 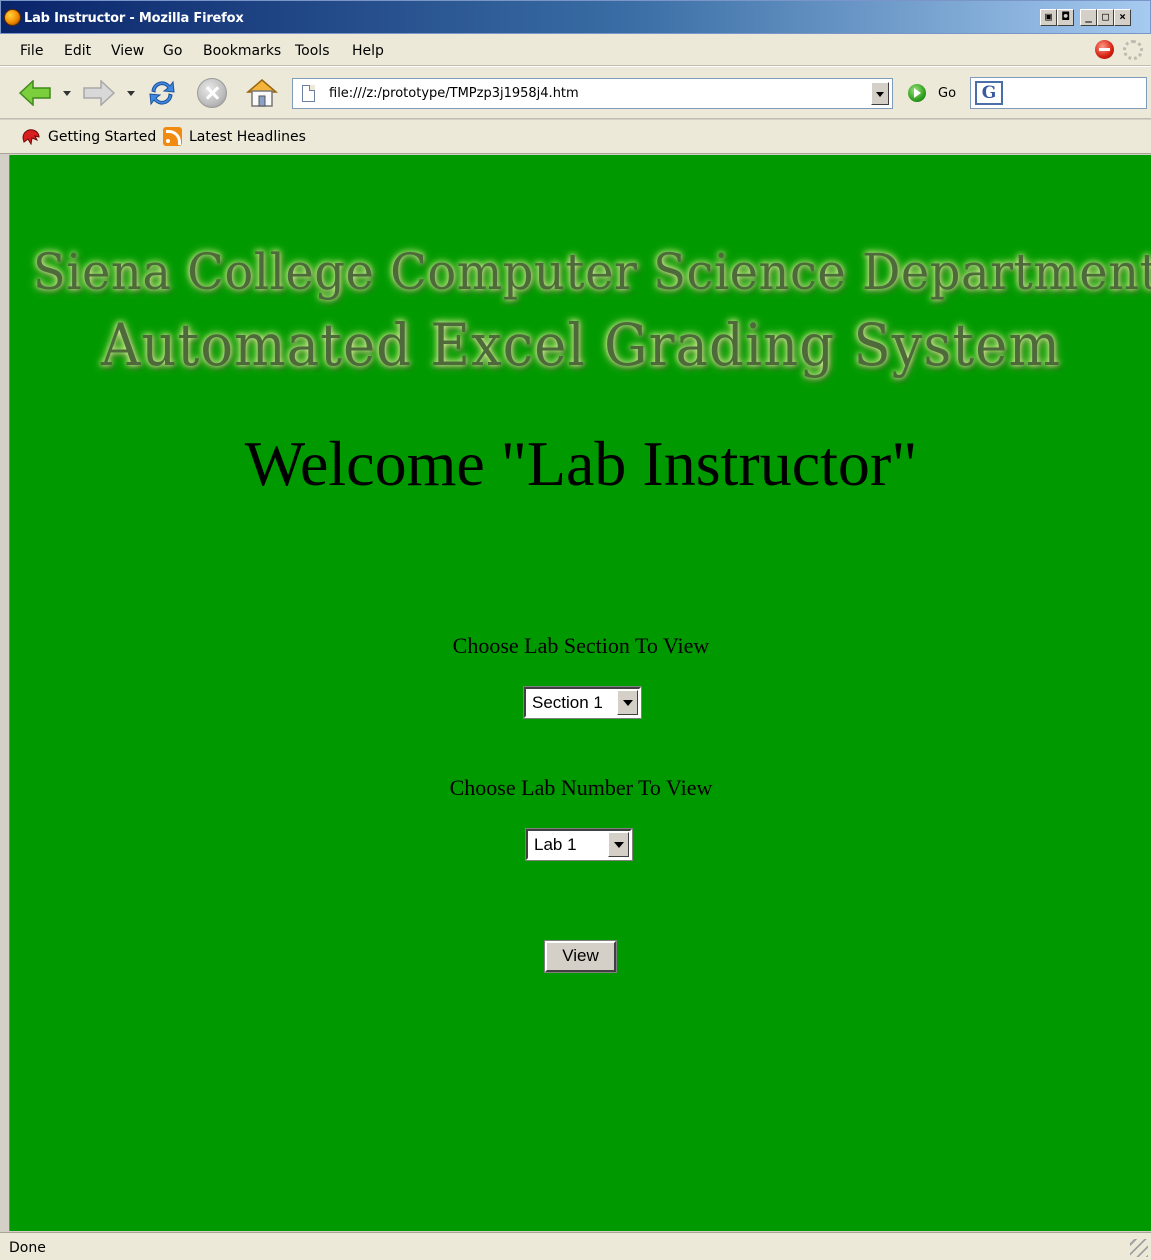 What do you see at coordinates (247, 137) in the screenshot?
I see `bookmark-label: Latest Headlines` at bounding box center [247, 137].